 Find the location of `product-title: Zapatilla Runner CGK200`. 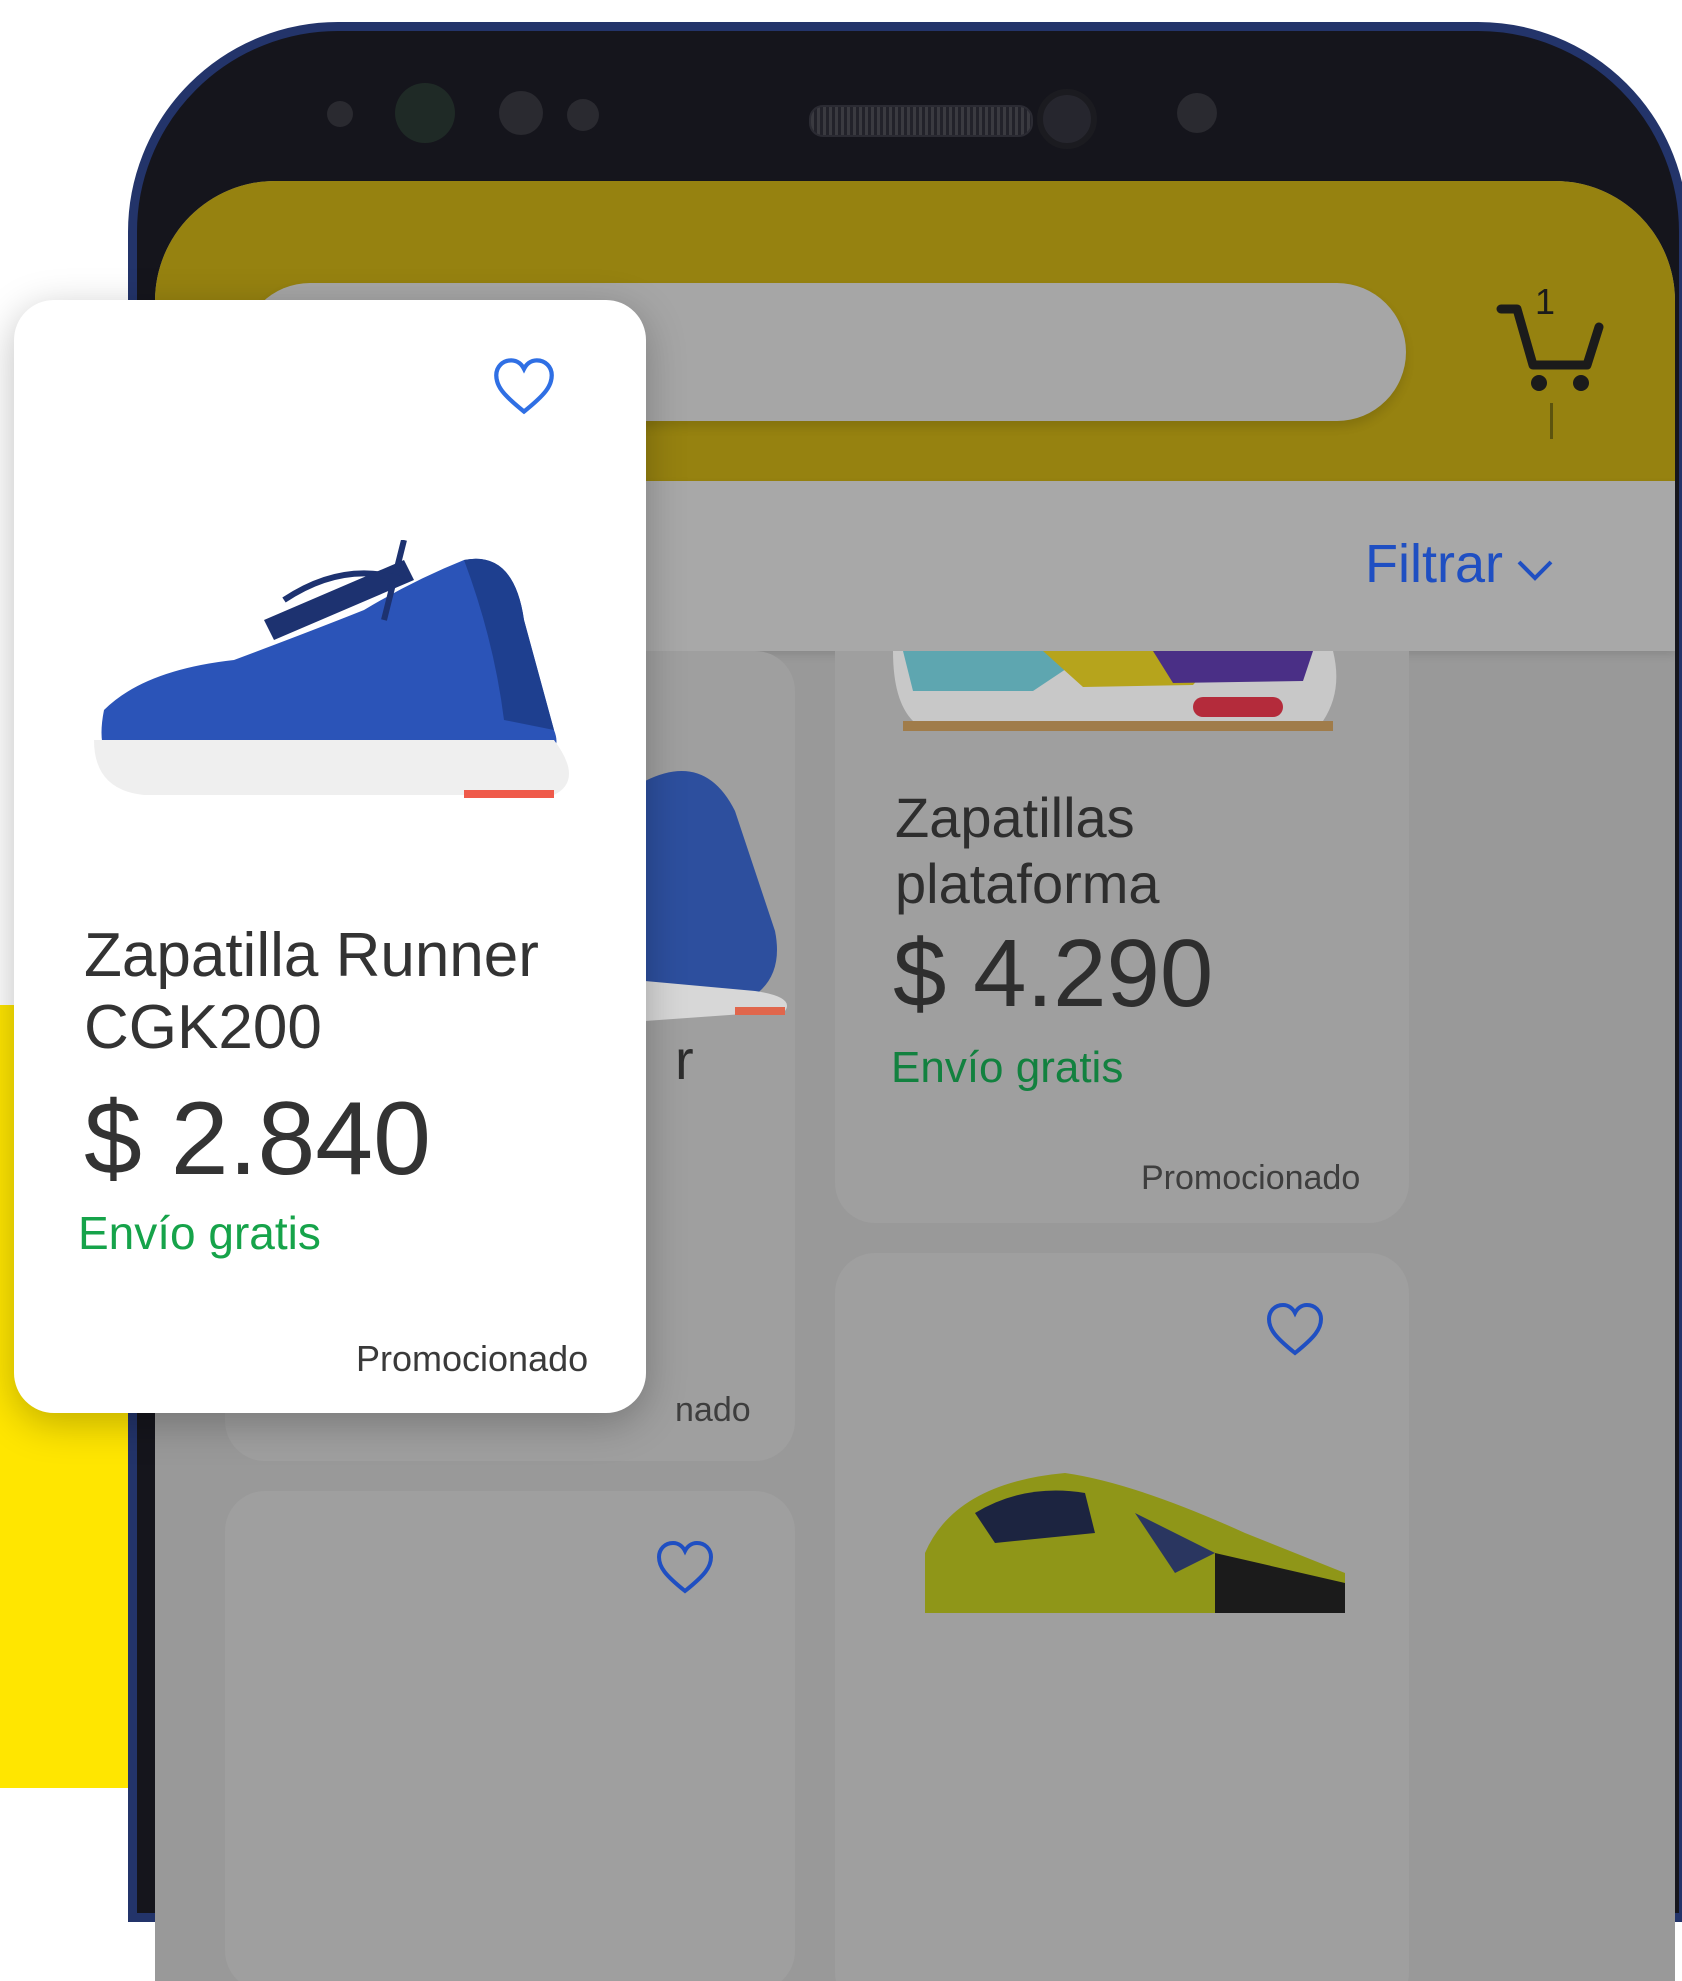

product-title: Zapatilla Runner CGK200 is located at coordinates (311, 991).